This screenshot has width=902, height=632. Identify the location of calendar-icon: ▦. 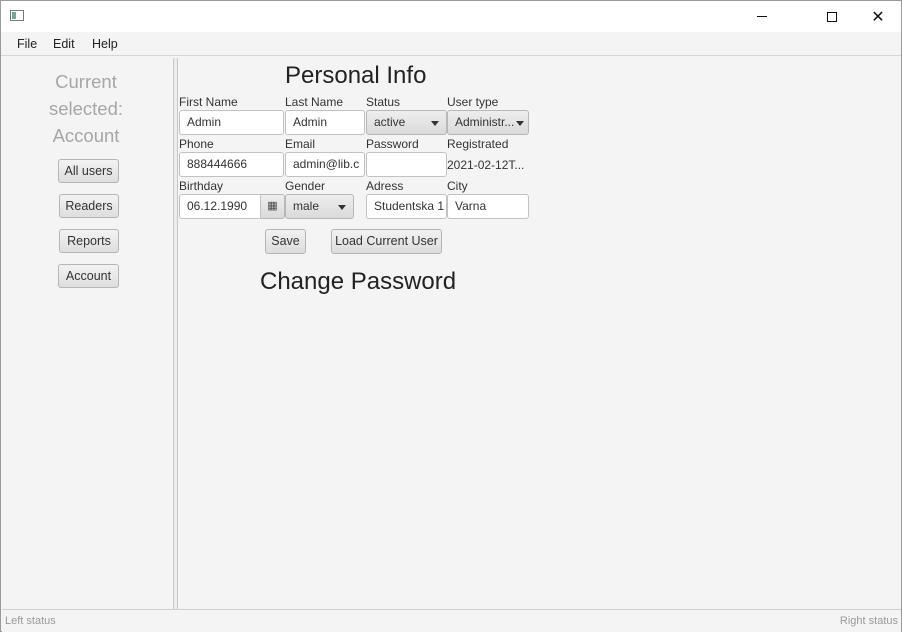
(272, 206).